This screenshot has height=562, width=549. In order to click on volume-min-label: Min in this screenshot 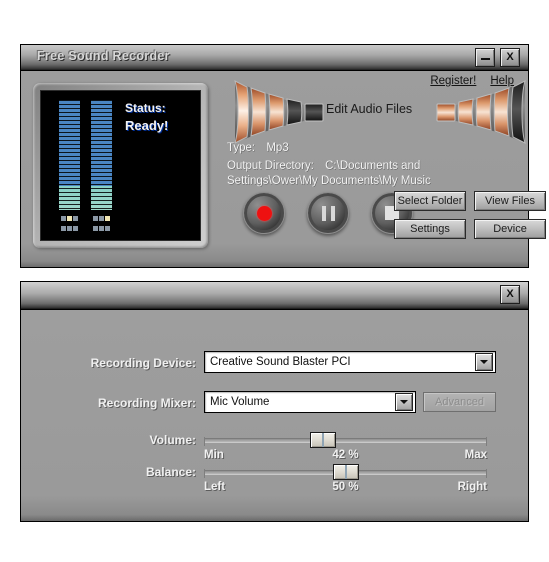, I will do `click(214, 455)`.